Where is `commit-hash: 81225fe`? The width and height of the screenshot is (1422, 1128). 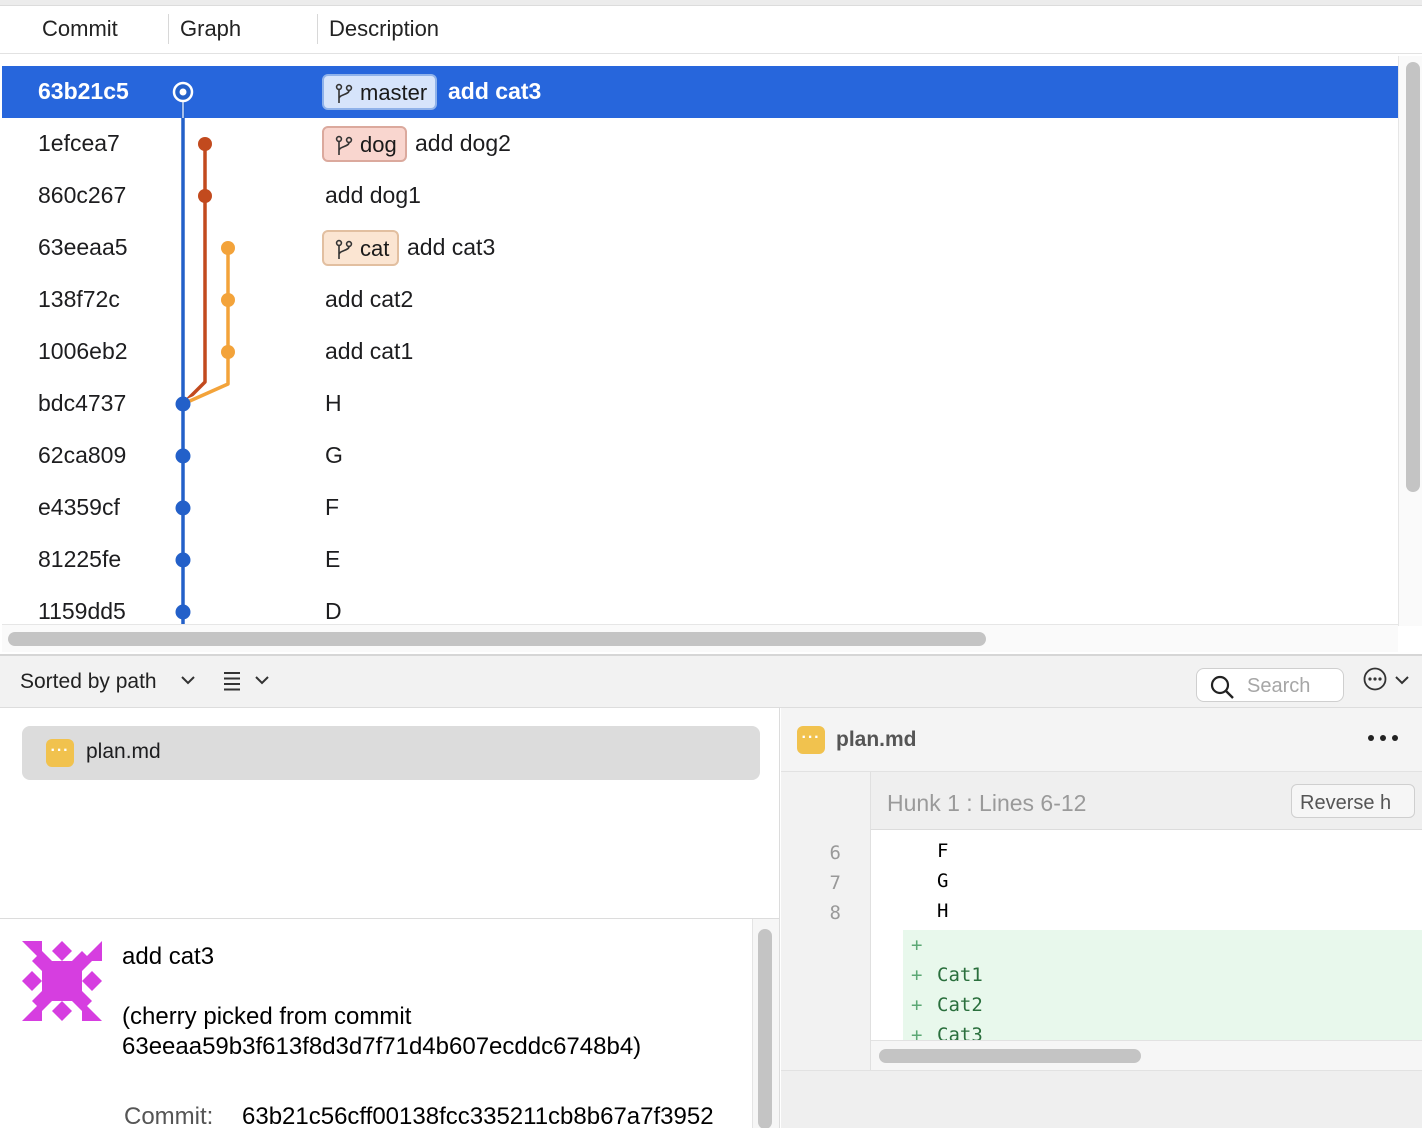 commit-hash: 81225fe is located at coordinates (80, 559).